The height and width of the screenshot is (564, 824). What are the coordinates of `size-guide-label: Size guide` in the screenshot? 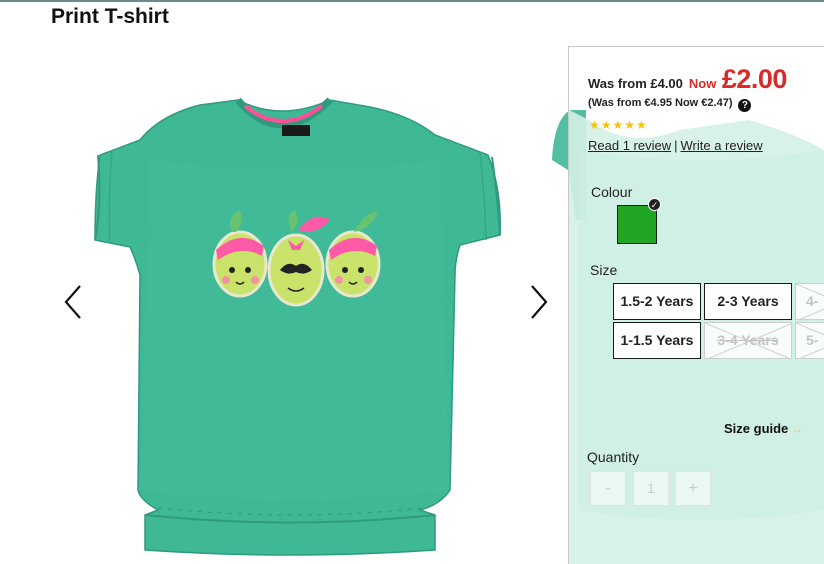 It's located at (756, 428).